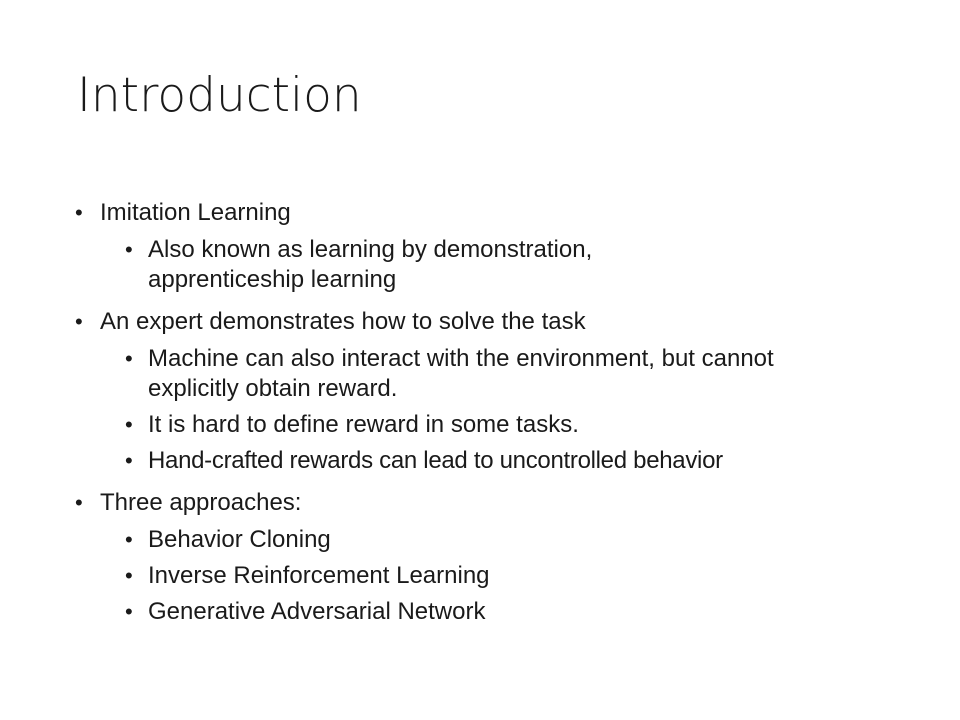  Describe the element at coordinates (480, 502) in the screenshot. I see `bullet-item-three-approaches: • Three approaches:` at that location.